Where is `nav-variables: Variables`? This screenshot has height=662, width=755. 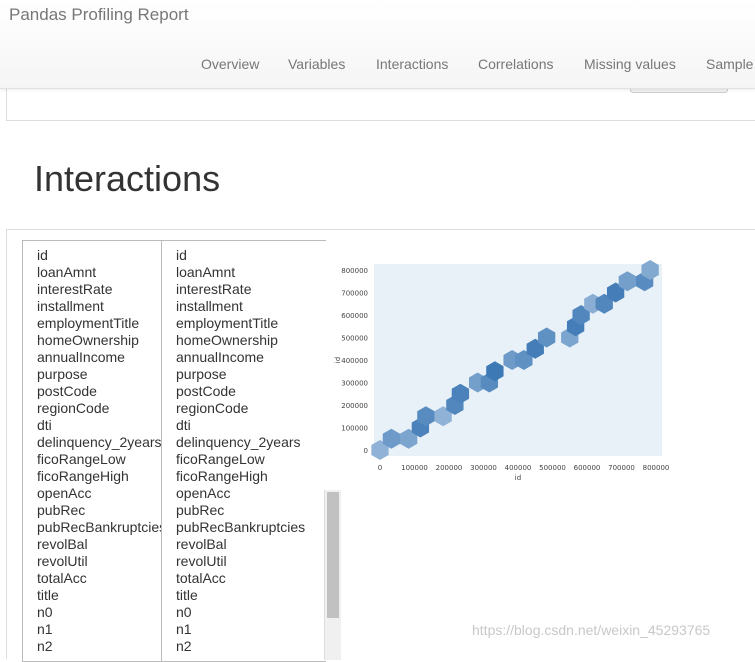
nav-variables: Variables is located at coordinates (316, 64).